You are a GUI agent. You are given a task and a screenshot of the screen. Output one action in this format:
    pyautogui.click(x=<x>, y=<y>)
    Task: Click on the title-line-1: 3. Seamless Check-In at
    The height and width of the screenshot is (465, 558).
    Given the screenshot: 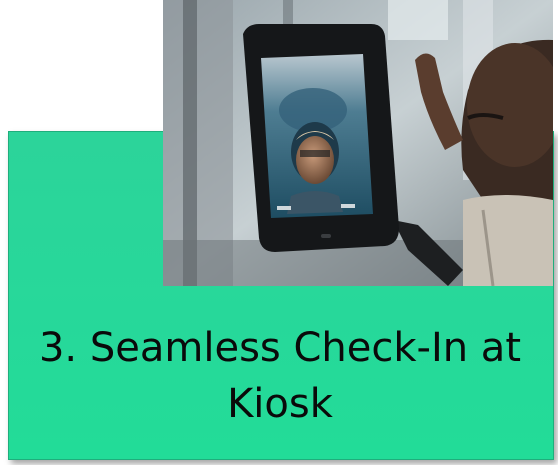 What is the action you would take?
    pyautogui.click(x=279, y=348)
    